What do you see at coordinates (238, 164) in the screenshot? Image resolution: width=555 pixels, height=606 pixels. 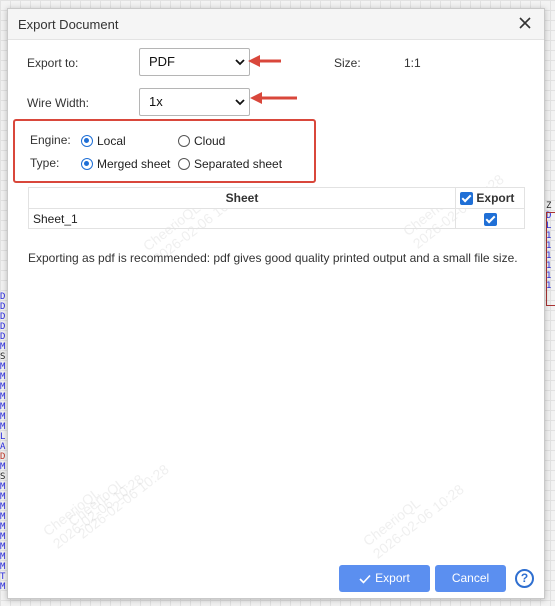 I see `type-separated-label: Separated sheet` at bounding box center [238, 164].